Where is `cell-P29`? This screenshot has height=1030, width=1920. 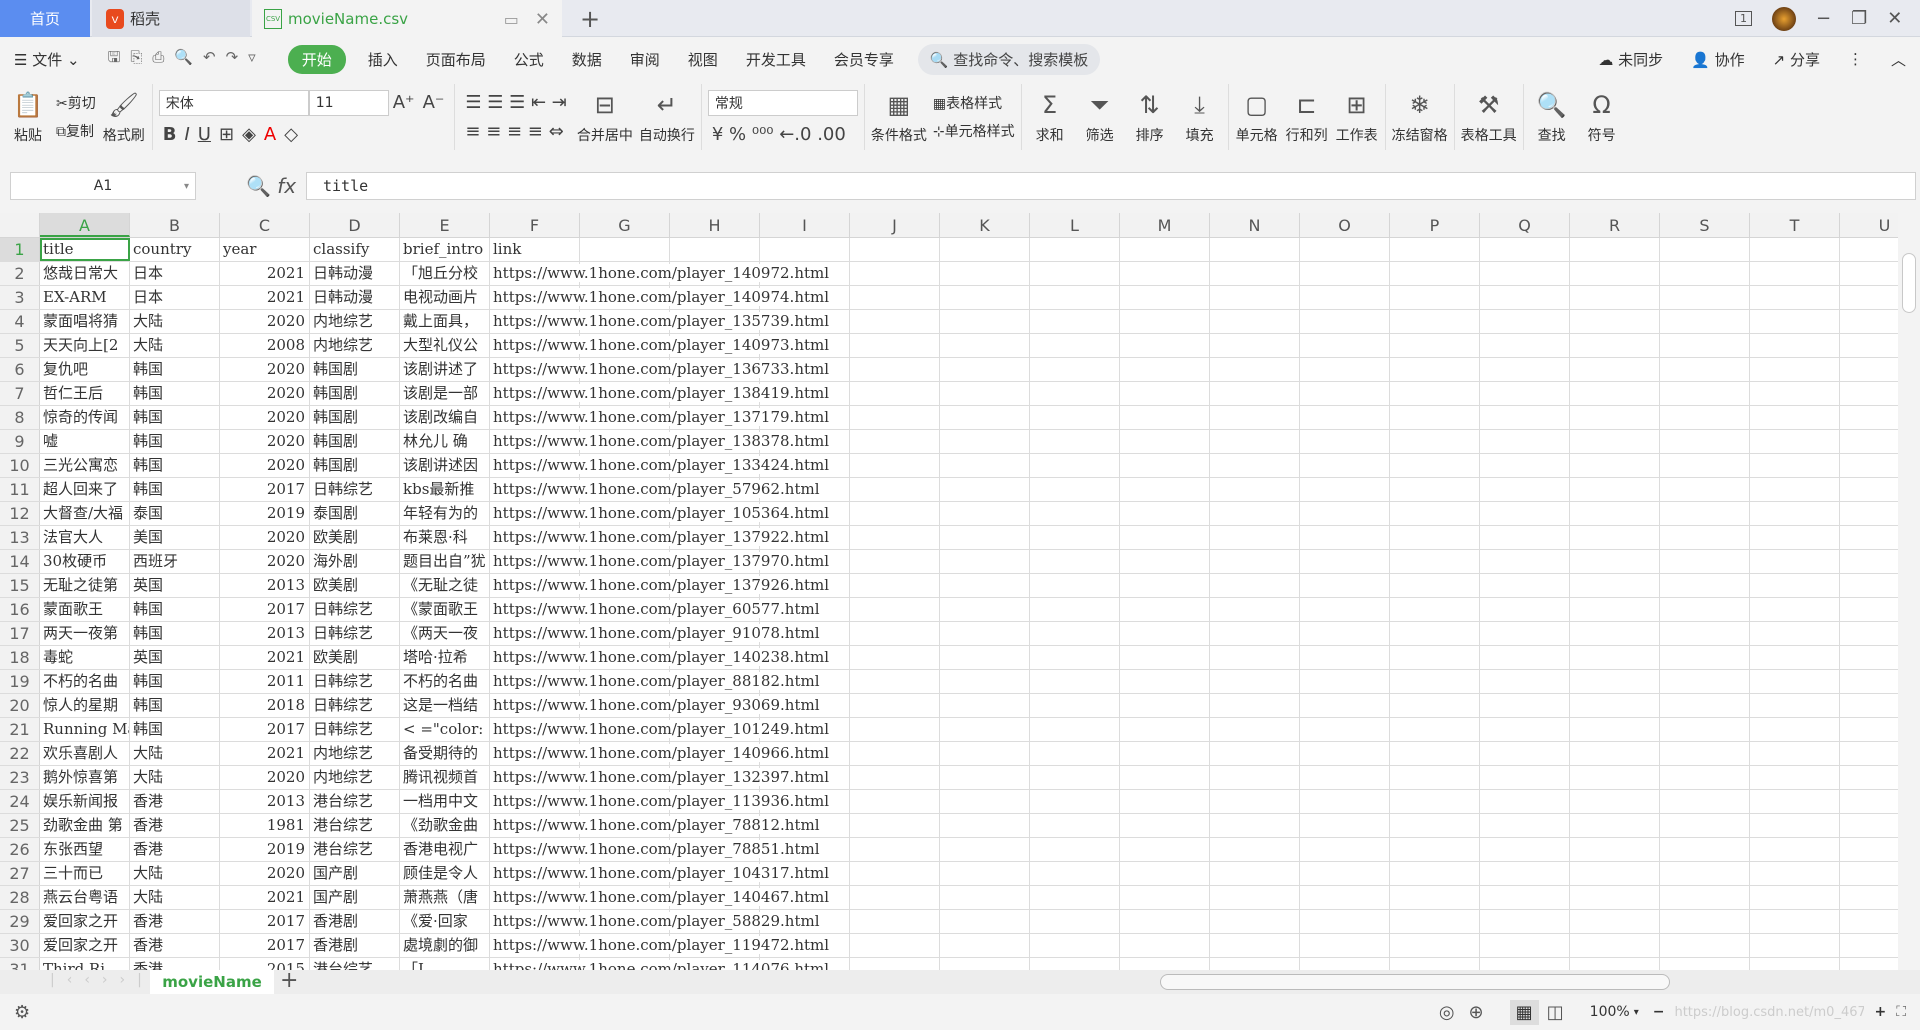 cell-P29 is located at coordinates (1435, 921).